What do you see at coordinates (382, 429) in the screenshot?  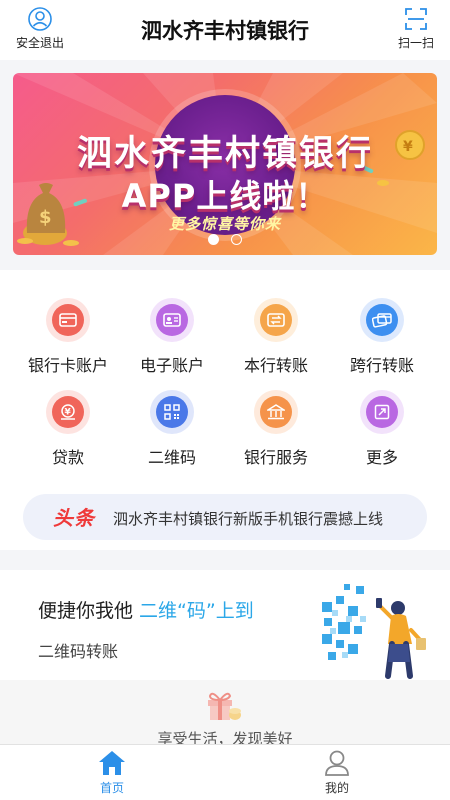 I see `menu-more: 更多` at bounding box center [382, 429].